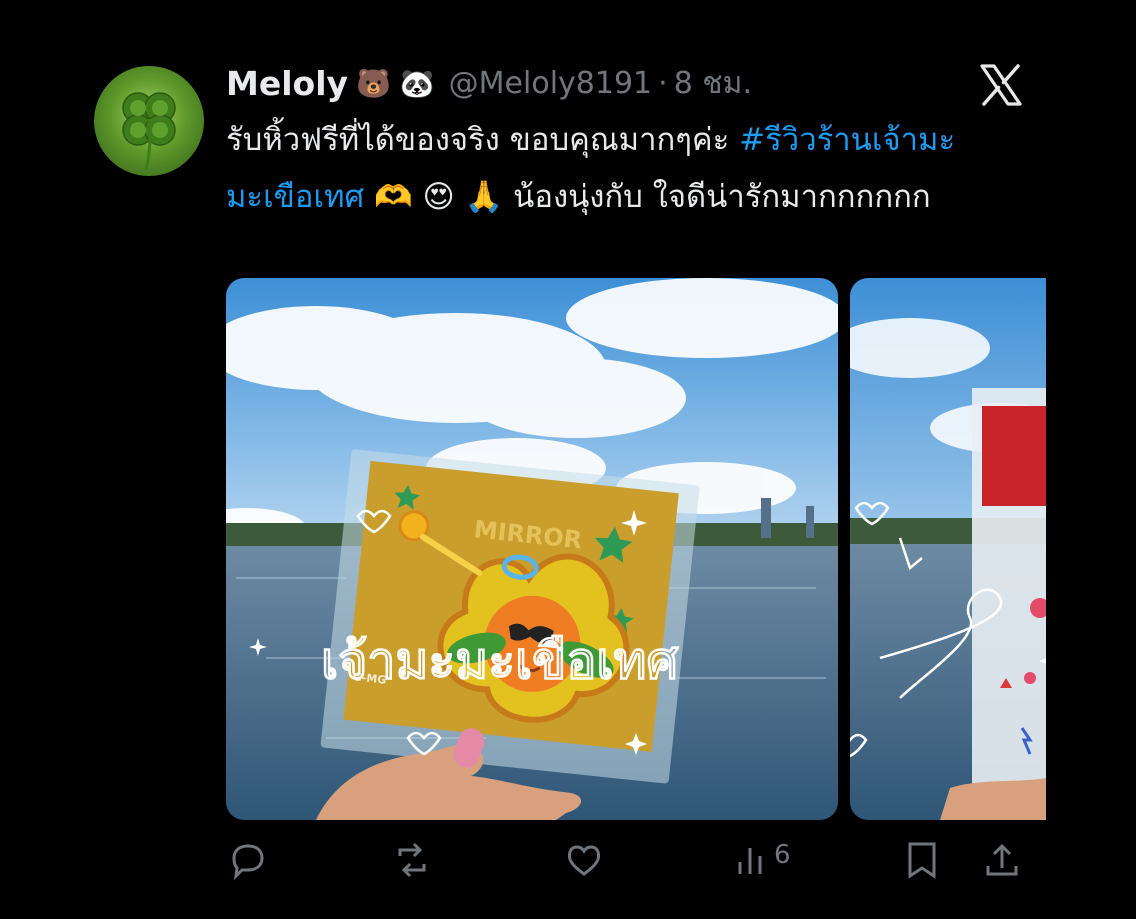 Image resolution: width=1136 pixels, height=919 pixels. What do you see at coordinates (750, 861) in the screenshot?
I see `views-icon` at bounding box center [750, 861].